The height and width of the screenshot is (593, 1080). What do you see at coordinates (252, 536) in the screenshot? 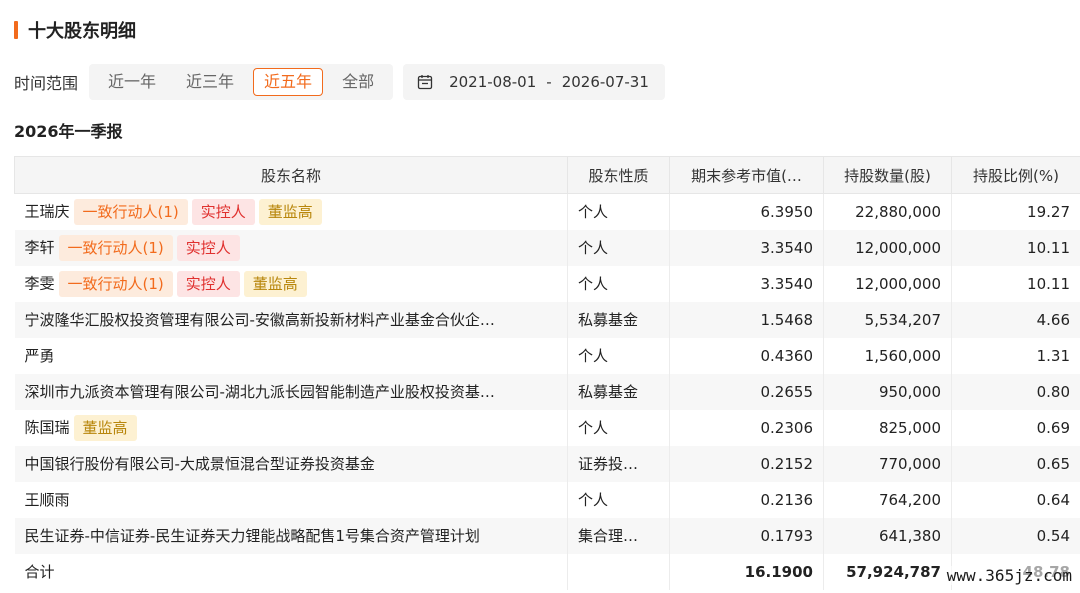
I see `shareholder-name: 民生证券-中信证券-民生证券天力锂能战略配售1号集合资产管理计划` at bounding box center [252, 536].